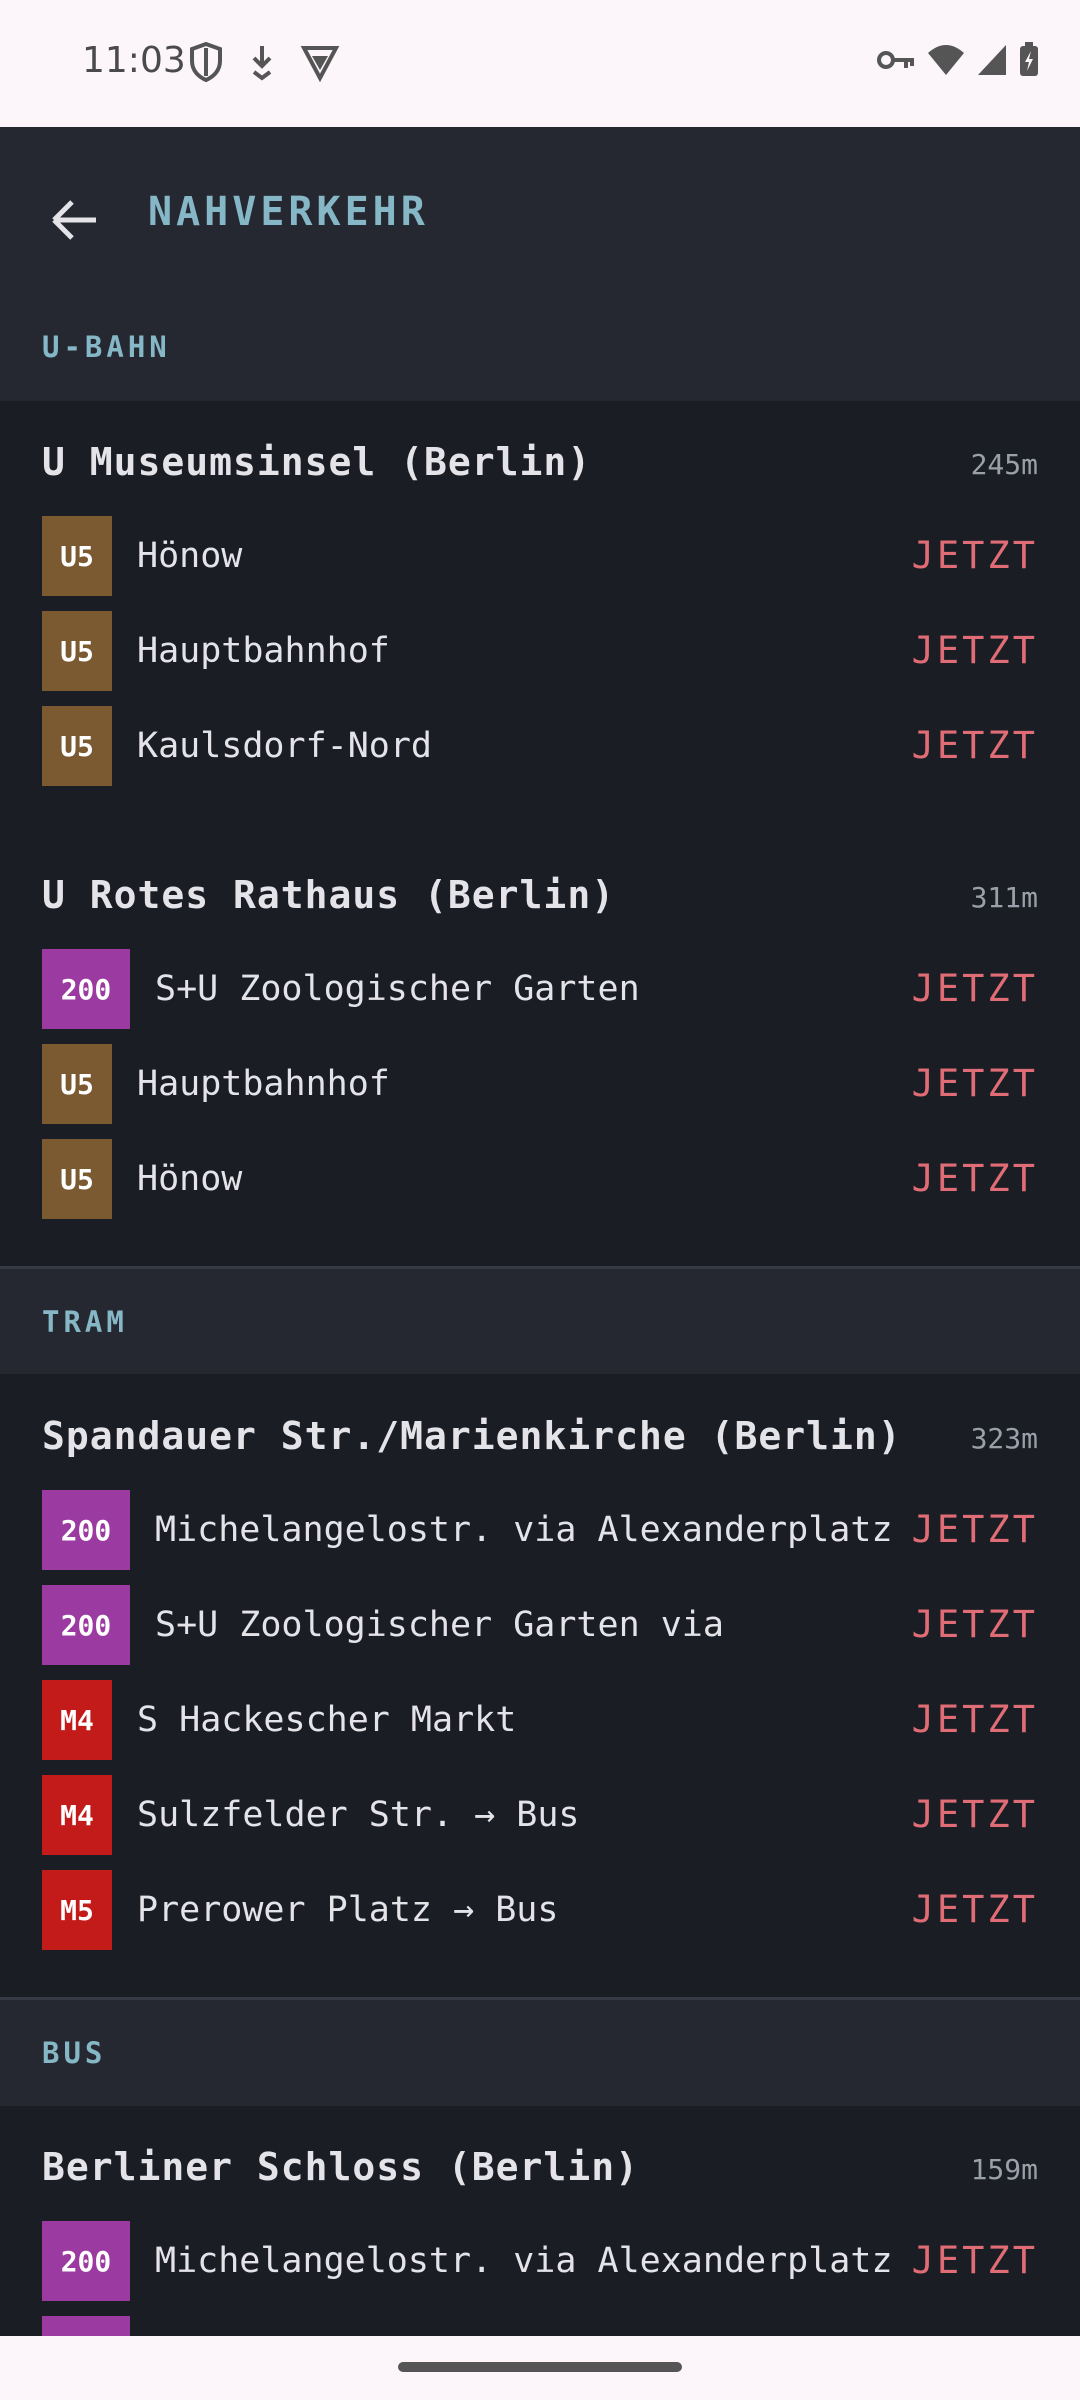 Image resolution: width=1080 pixels, height=2400 pixels. Describe the element at coordinates (86, 2326) in the screenshot. I see `line-badge-partial` at that location.